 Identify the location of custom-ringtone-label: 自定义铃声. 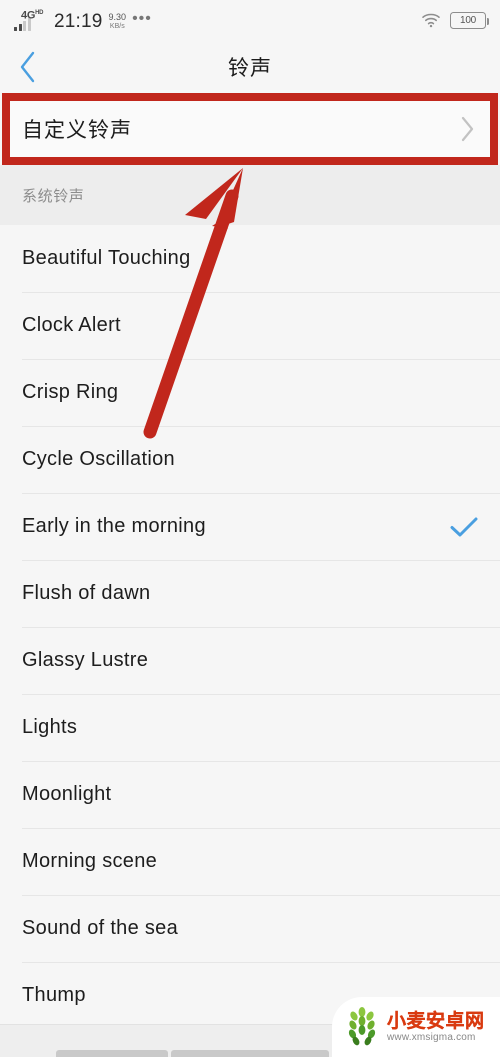
(77, 130).